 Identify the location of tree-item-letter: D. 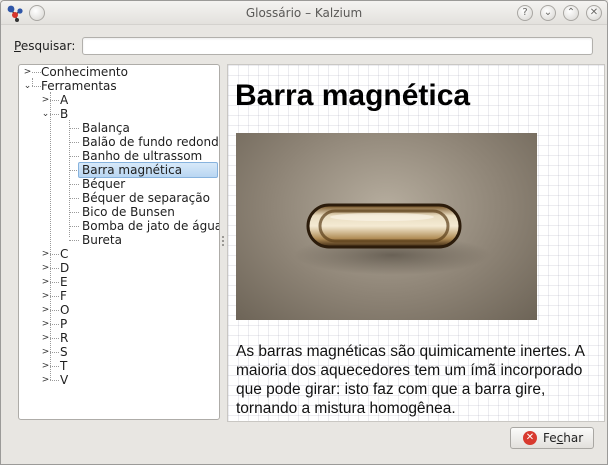
(64, 268).